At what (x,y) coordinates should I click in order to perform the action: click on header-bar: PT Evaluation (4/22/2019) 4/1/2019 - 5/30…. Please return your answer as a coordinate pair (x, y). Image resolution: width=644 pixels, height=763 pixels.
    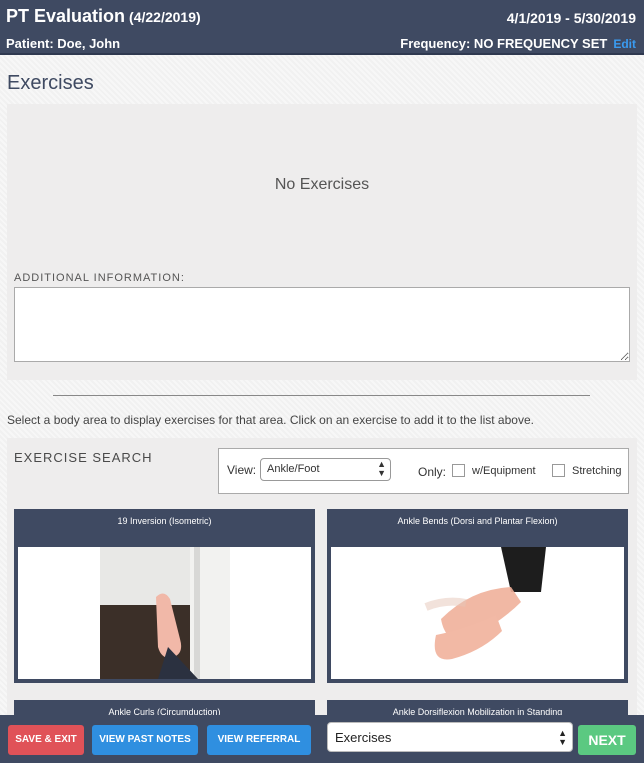
    Looking at the image, I should click on (322, 27).